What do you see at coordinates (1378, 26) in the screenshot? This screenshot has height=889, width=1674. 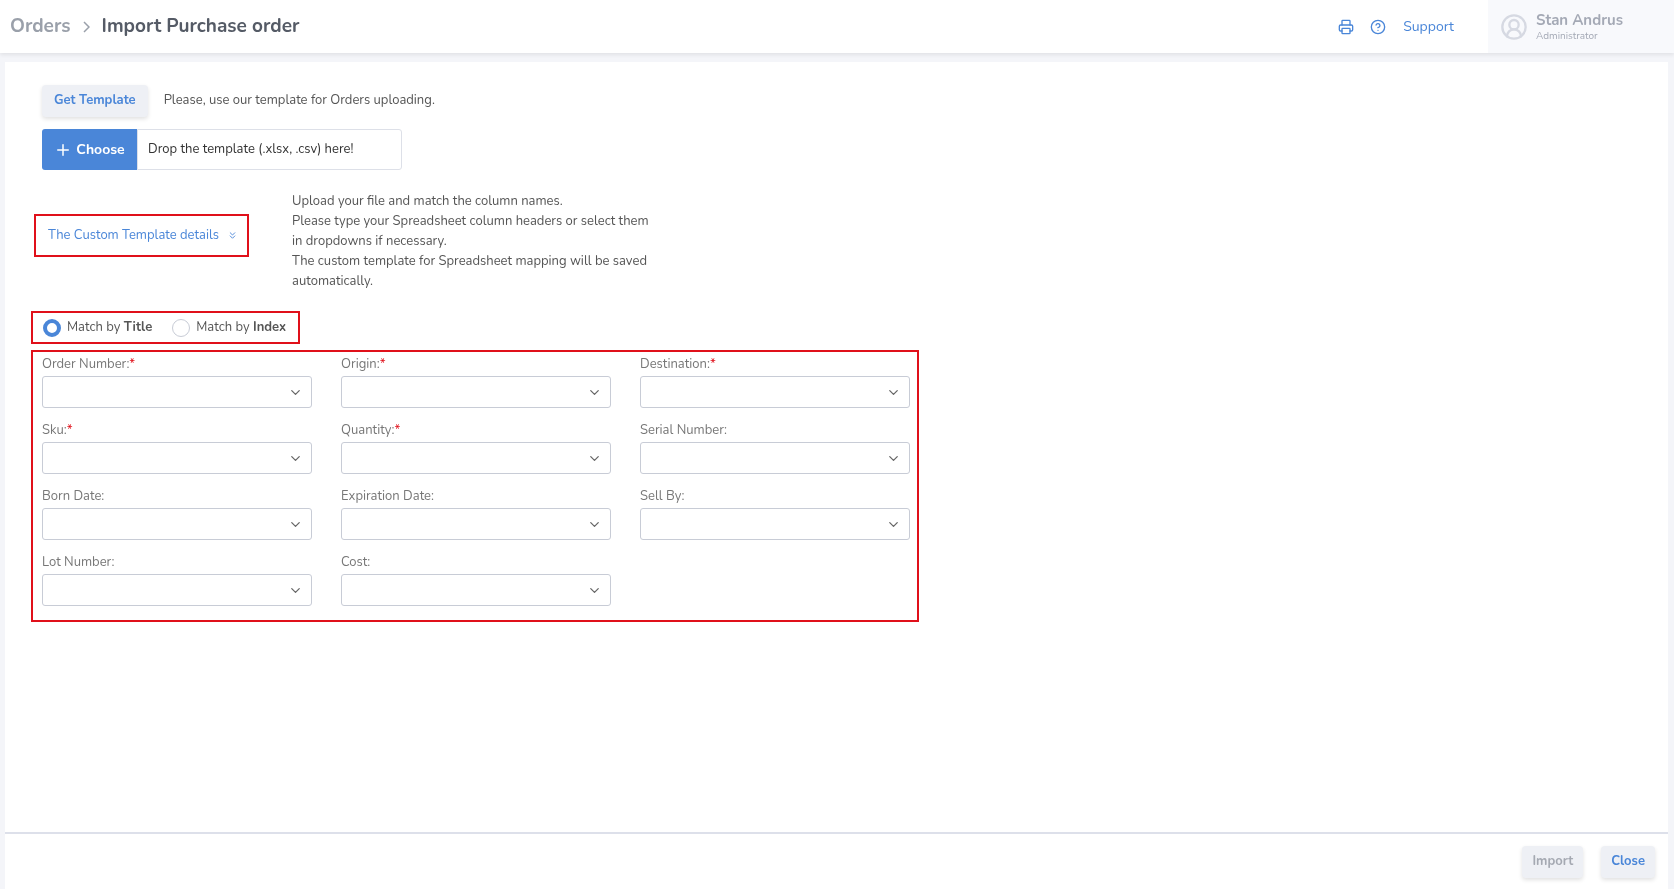 I see `help-icon` at bounding box center [1378, 26].